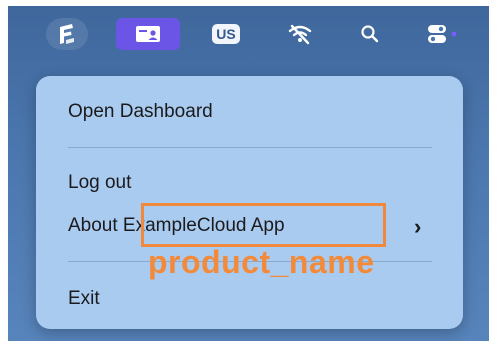 Image resolution: width=497 pixels, height=347 pixels. I want to click on us-input-badge: US, so click(226, 34).